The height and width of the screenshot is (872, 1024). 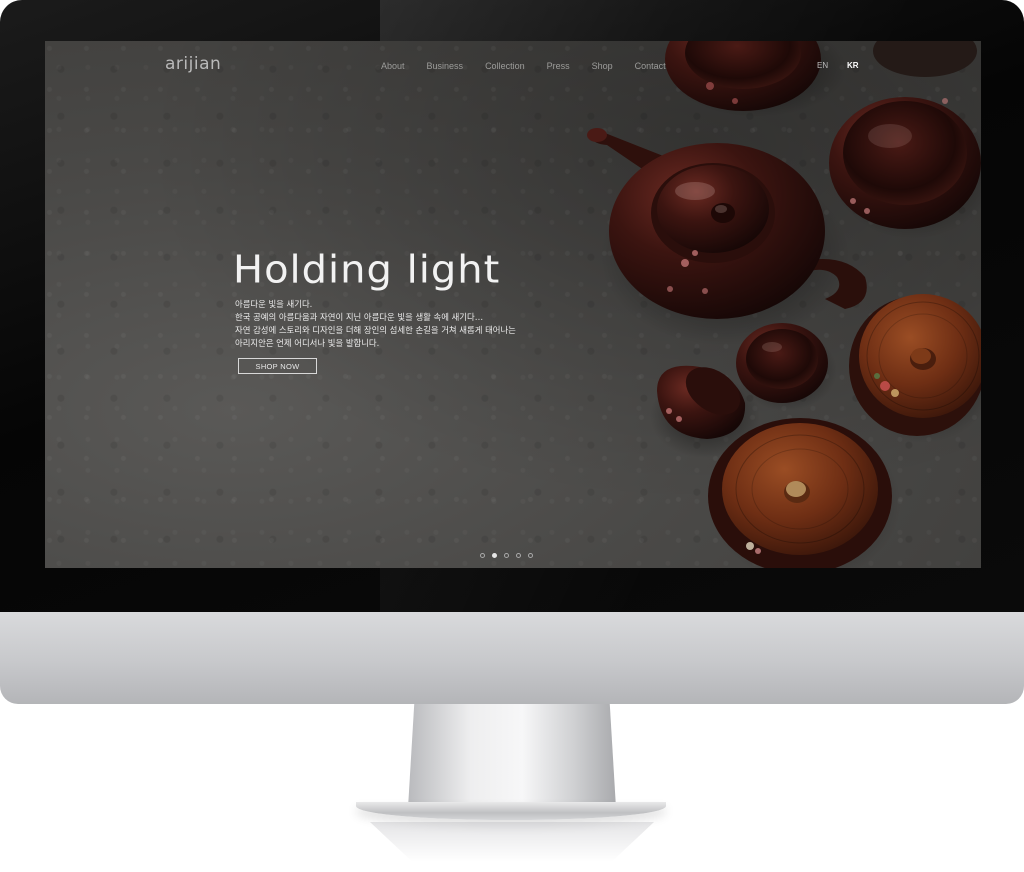 I want to click on stand-reflection, so click(x=512, y=842).